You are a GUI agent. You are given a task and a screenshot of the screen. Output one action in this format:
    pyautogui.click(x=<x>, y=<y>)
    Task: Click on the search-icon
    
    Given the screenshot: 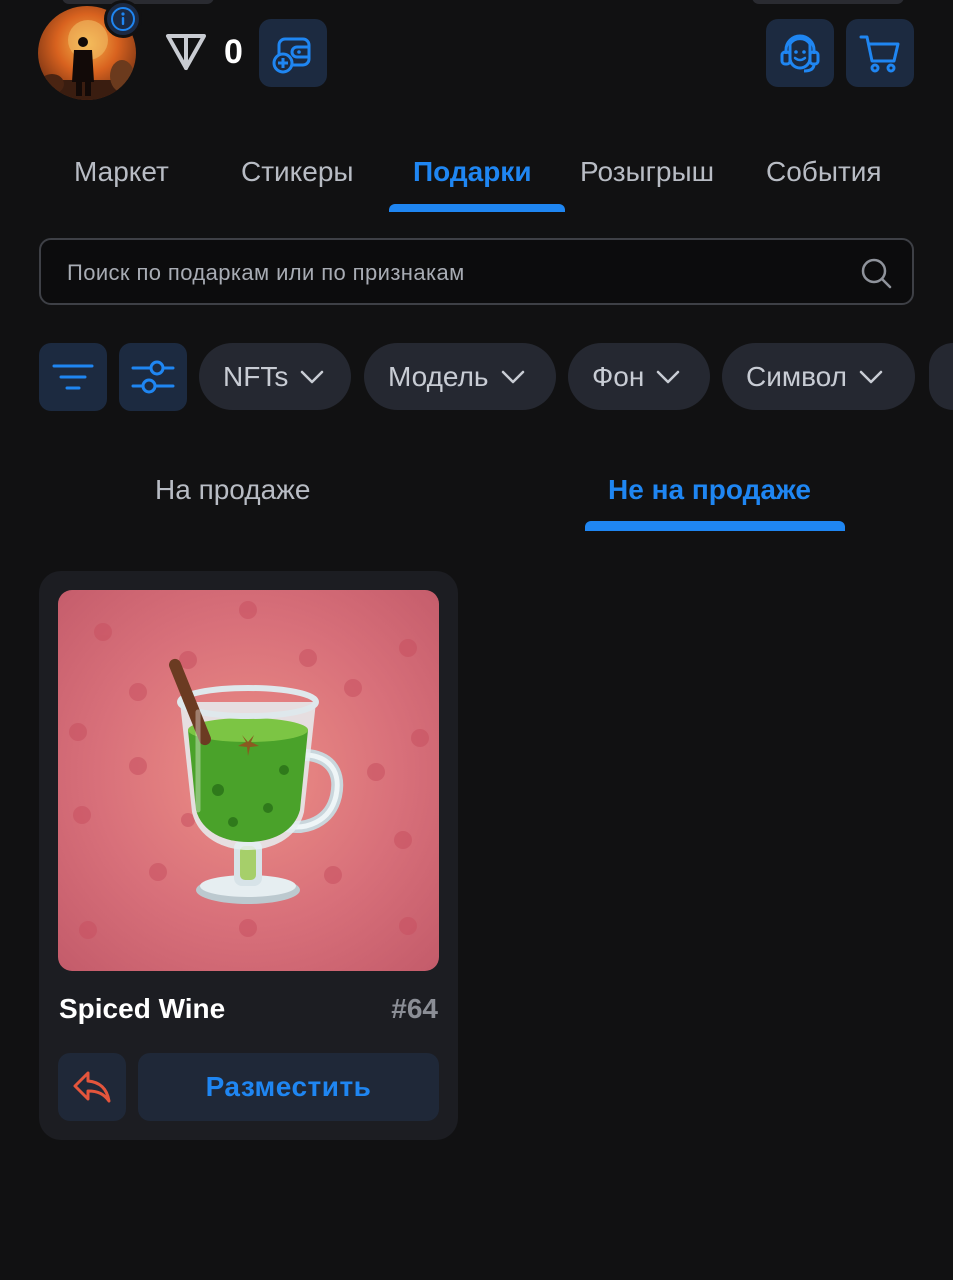 What is the action you would take?
    pyautogui.click(x=876, y=273)
    